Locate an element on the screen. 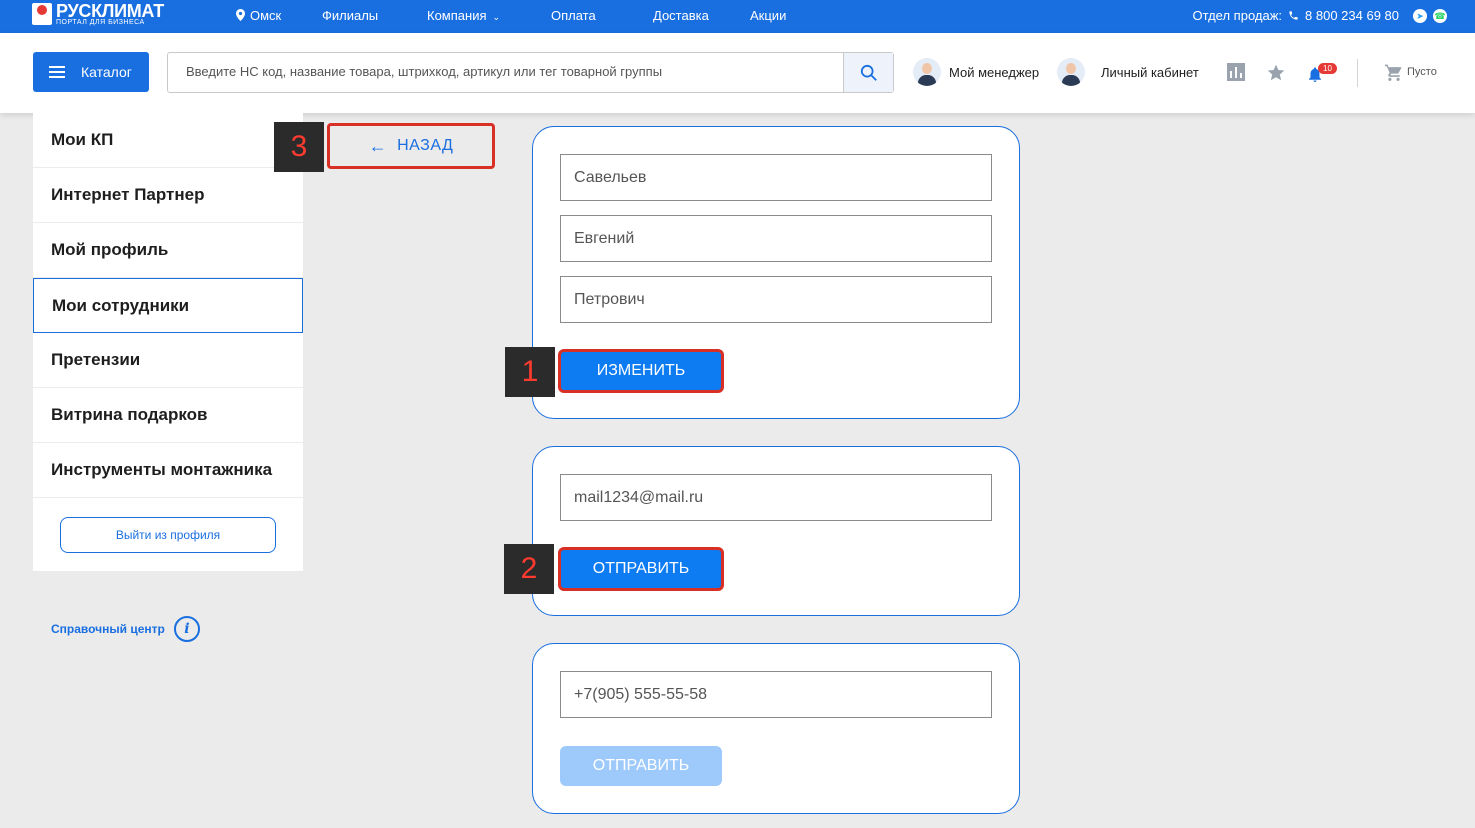 The image size is (1475, 828). logo-icon is located at coordinates (42, 14).